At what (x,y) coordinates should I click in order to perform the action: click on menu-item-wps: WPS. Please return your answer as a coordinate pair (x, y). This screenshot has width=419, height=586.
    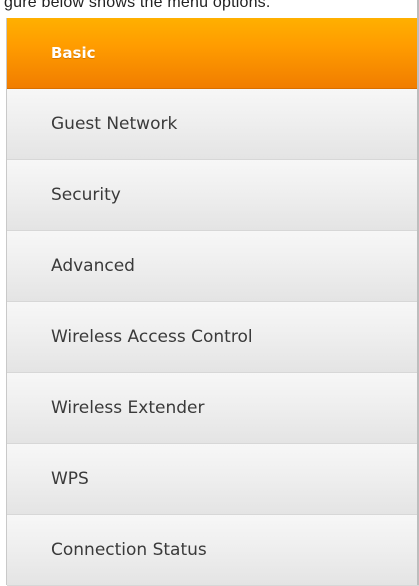
    Looking at the image, I should click on (213, 479).